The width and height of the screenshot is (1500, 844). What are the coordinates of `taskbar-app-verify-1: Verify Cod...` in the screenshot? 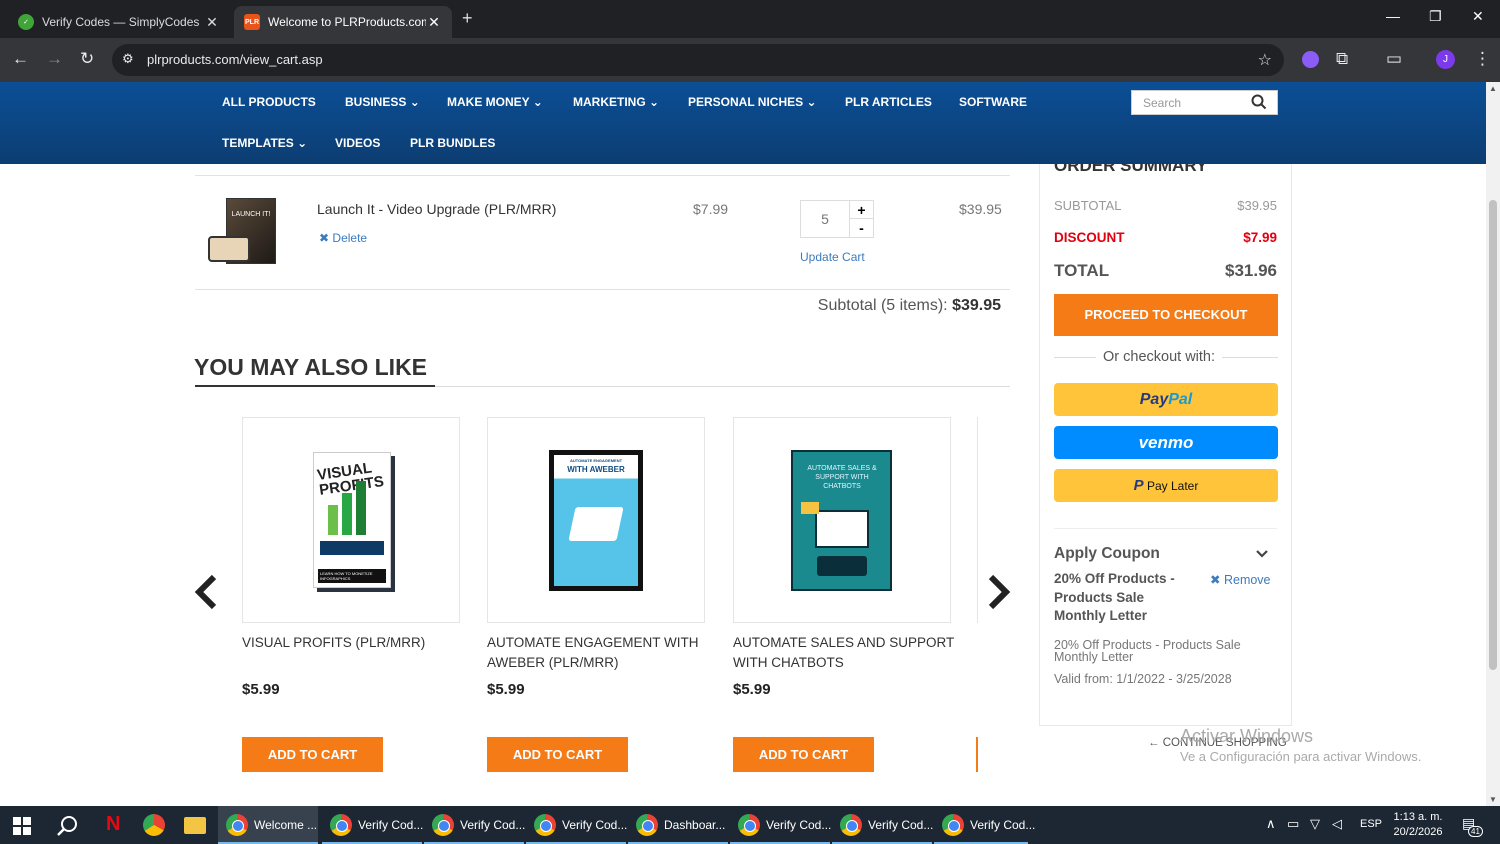 It's located at (372, 825).